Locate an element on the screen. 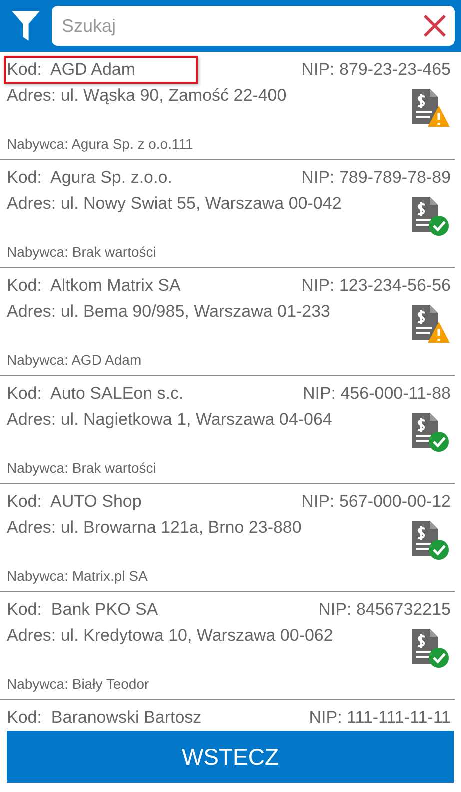 The width and height of the screenshot is (461, 792). clear-icon is located at coordinates (435, 26).